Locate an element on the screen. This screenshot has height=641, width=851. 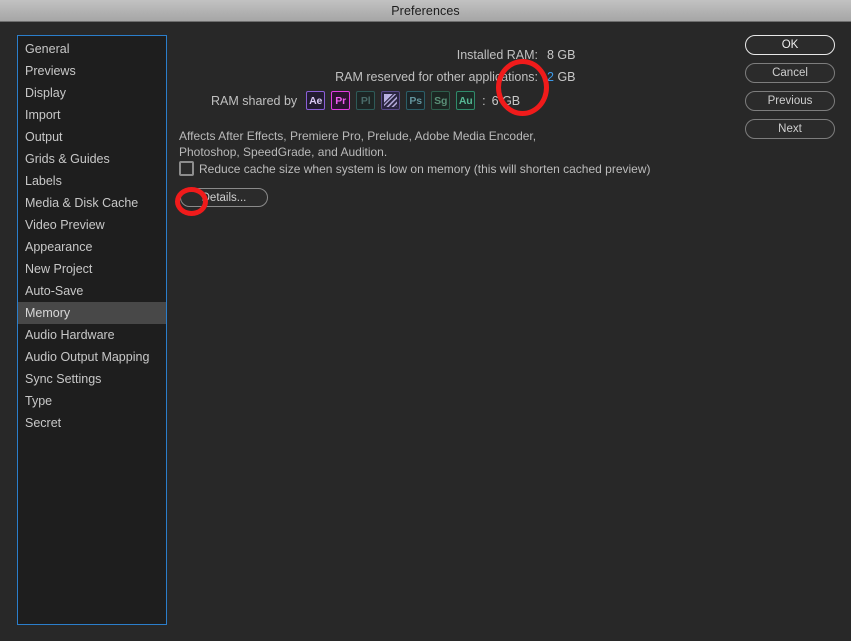
sidebar-item-audio-hardware: Audio Hardware is located at coordinates (92, 335).